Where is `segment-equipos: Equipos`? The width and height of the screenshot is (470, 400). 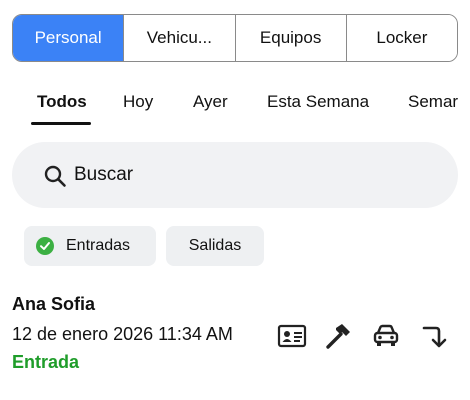
segment-equipos: Equipos is located at coordinates (290, 38).